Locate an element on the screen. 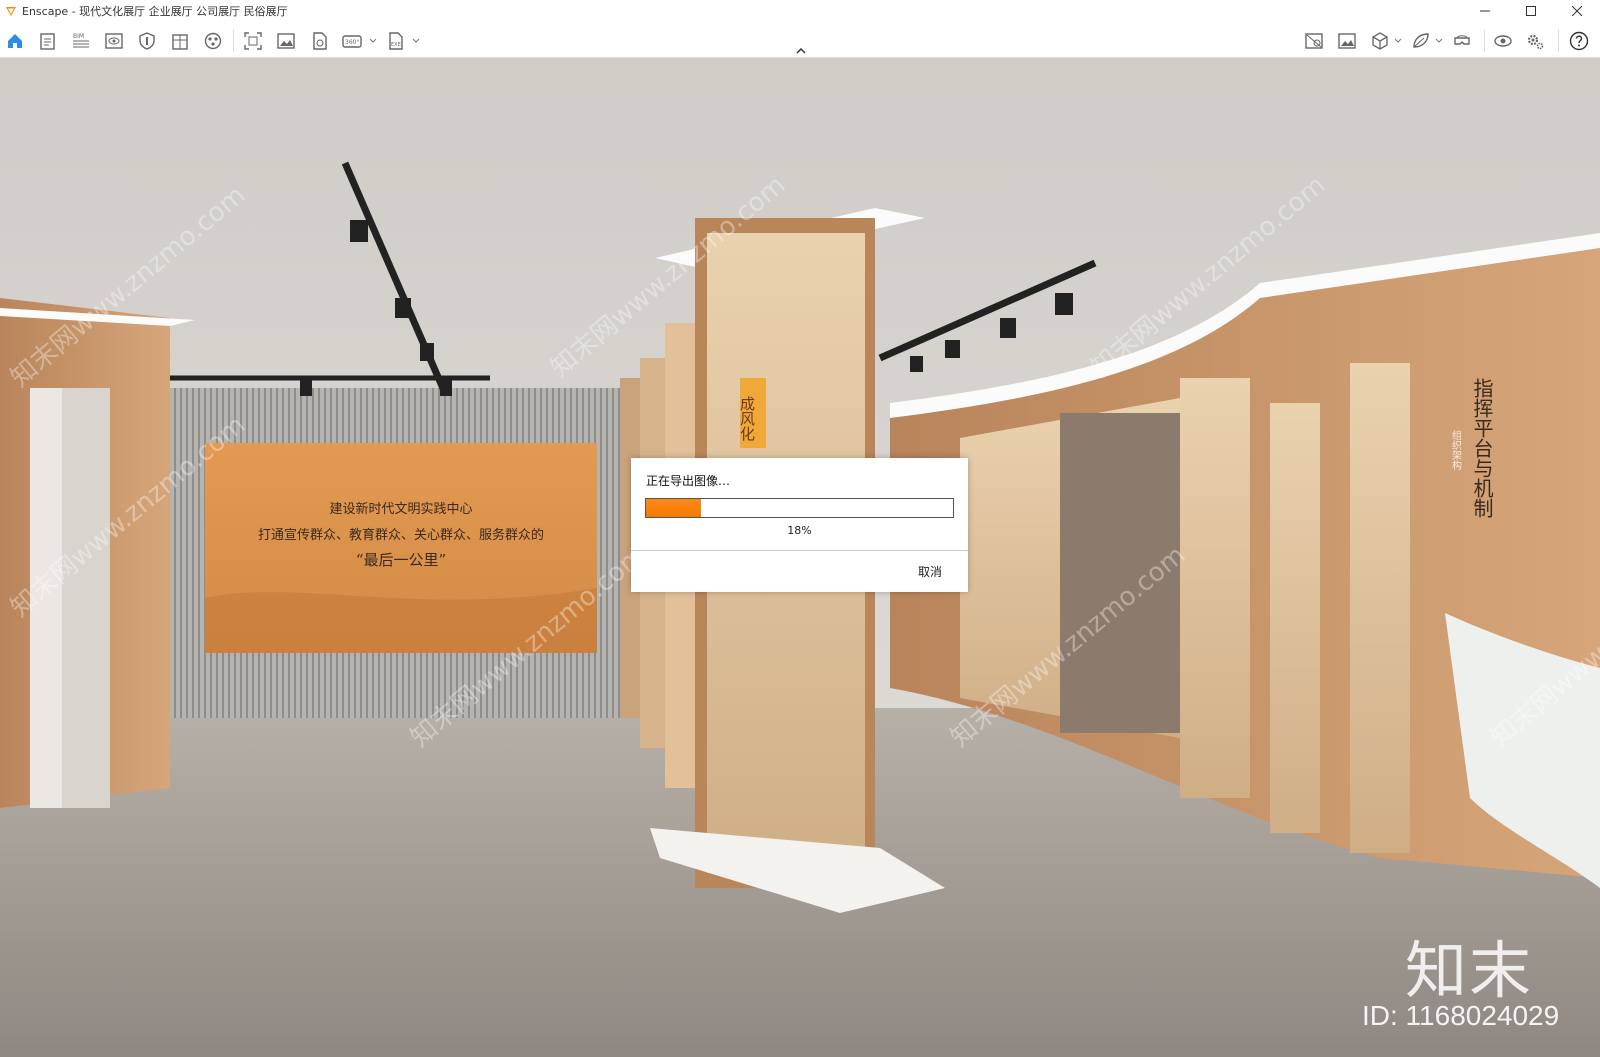 This screenshot has height=1057, width=1600. sign-line-1: 建设新时代文明实践中心 is located at coordinates (400, 509).